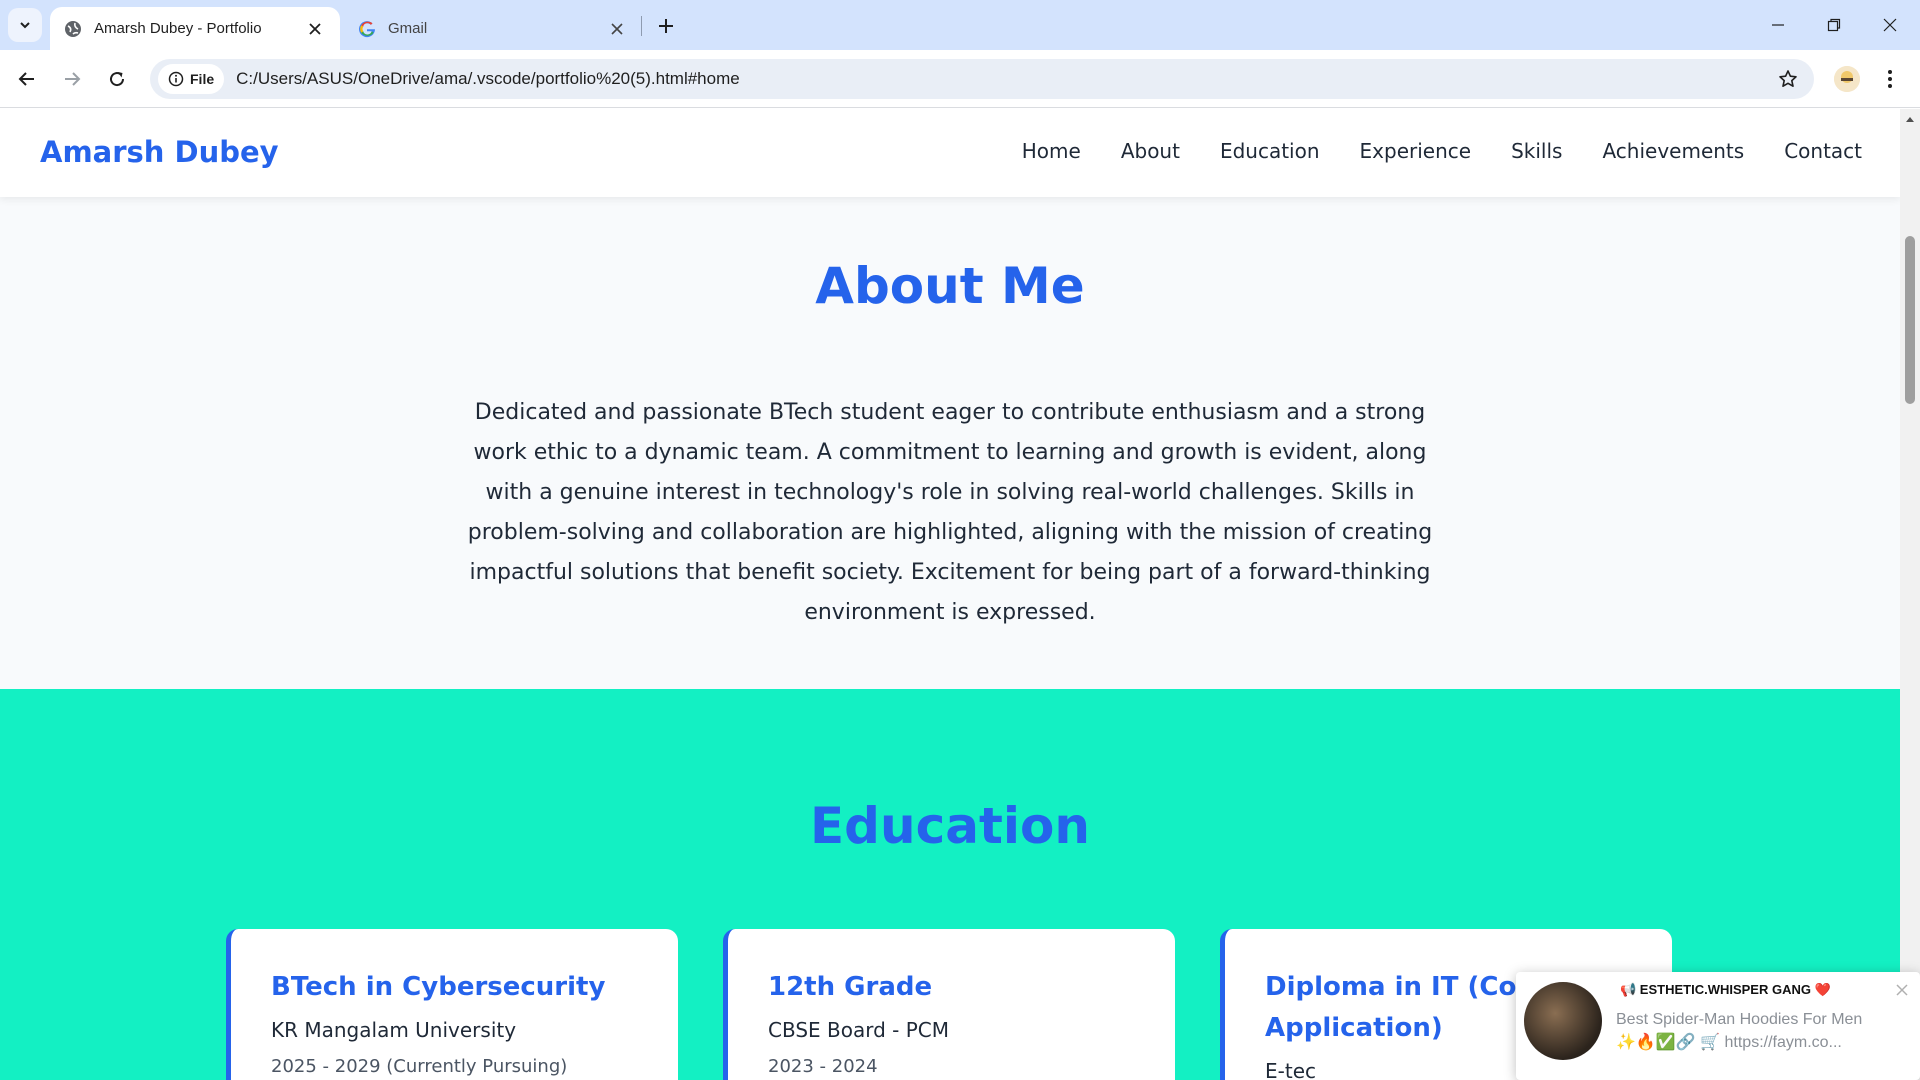  What do you see at coordinates (1270, 151) in the screenshot?
I see `nav-link-education: Education` at bounding box center [1270, 151].